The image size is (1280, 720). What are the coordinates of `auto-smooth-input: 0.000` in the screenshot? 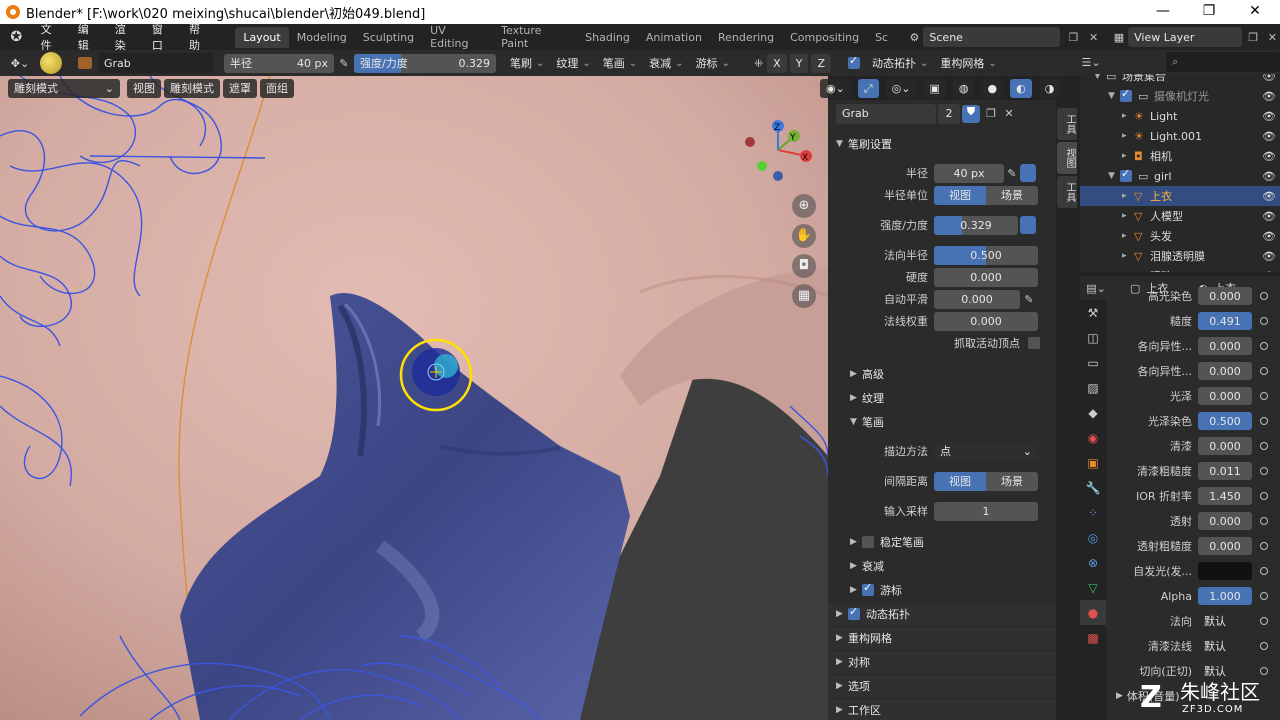 It's located at (977, 299).